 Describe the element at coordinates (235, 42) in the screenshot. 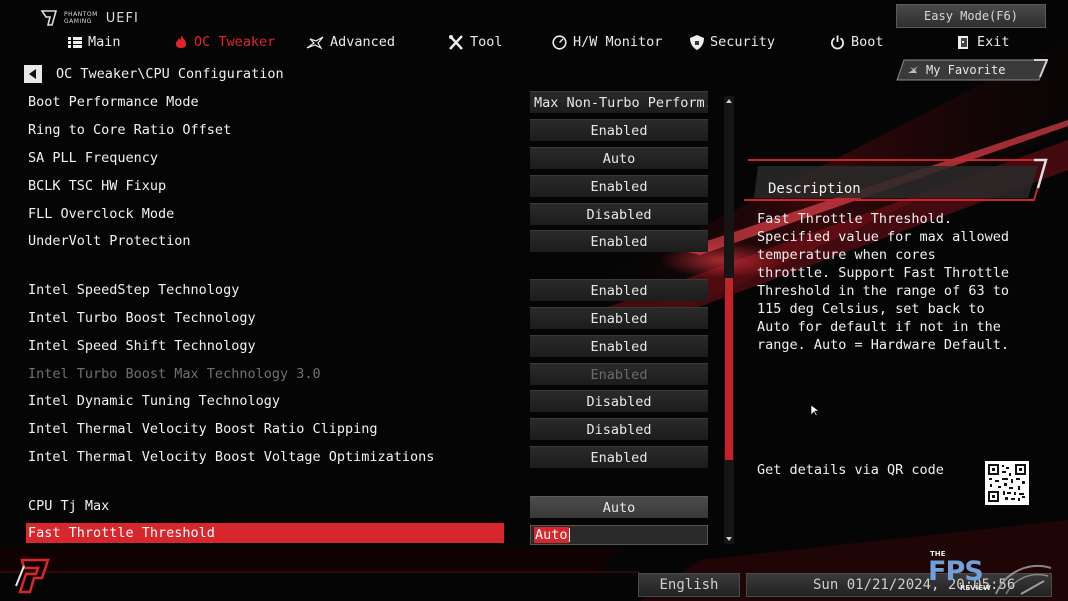

I see `tab-oc-tweaker-label: OC Tweaker` at that location.